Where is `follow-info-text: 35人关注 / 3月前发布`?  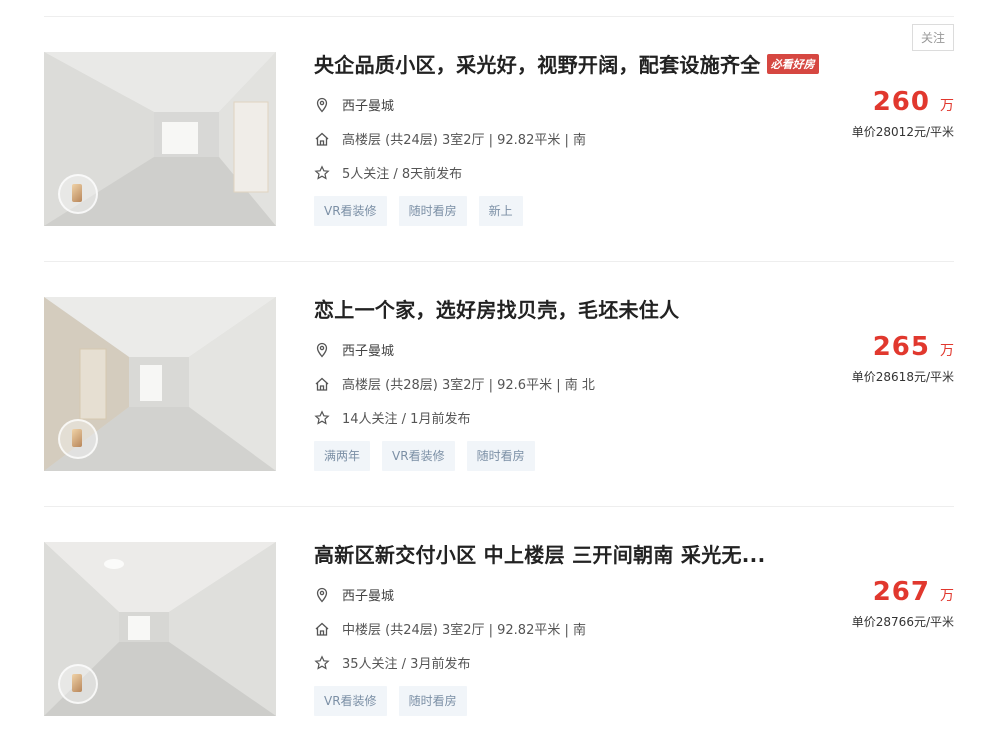
follow-info-text: 35人关注 / 3月前发布 is located at coordinates (406, 664).